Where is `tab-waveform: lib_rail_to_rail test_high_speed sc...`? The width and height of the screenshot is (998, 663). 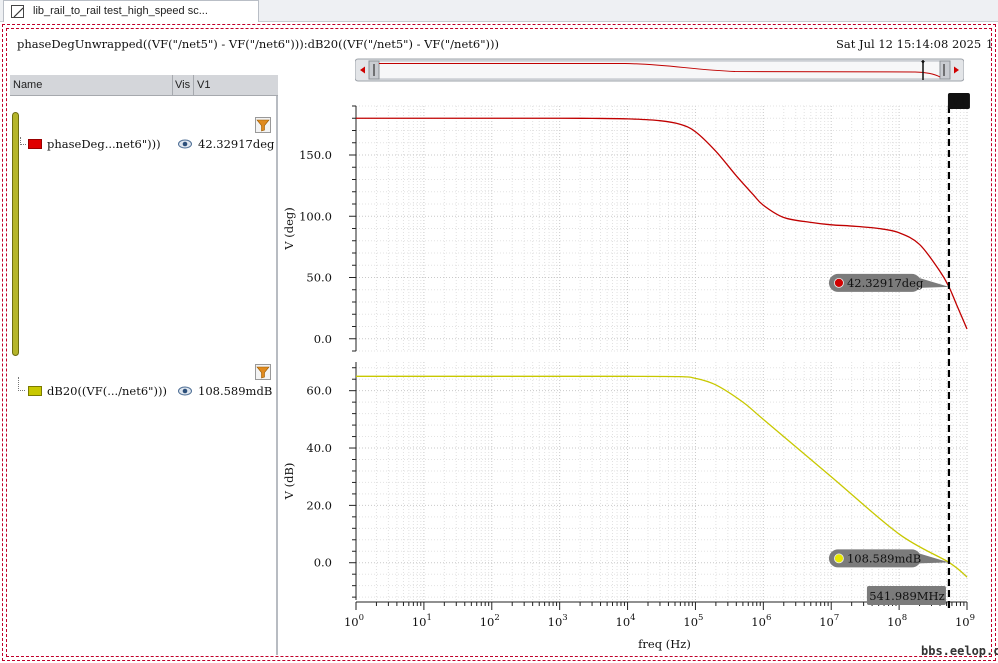
tab-waveform: lib_rail_to_rail test_high_speed sc... is located at coordinates (131, 11).